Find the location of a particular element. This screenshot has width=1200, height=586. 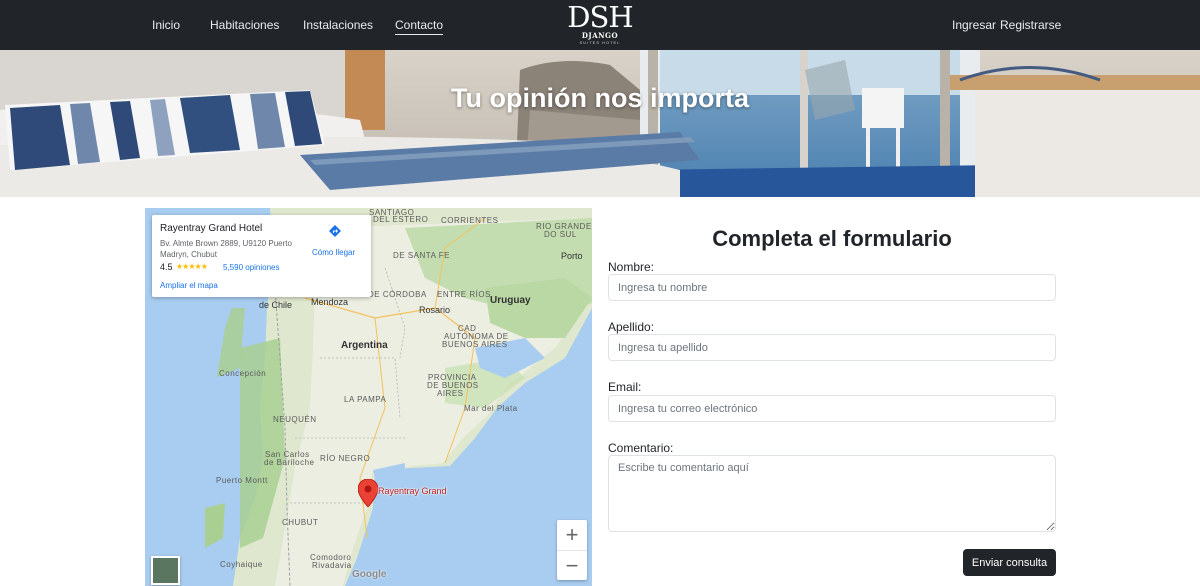

form-title: Completa el formulario is located at coordinates (832, 238).